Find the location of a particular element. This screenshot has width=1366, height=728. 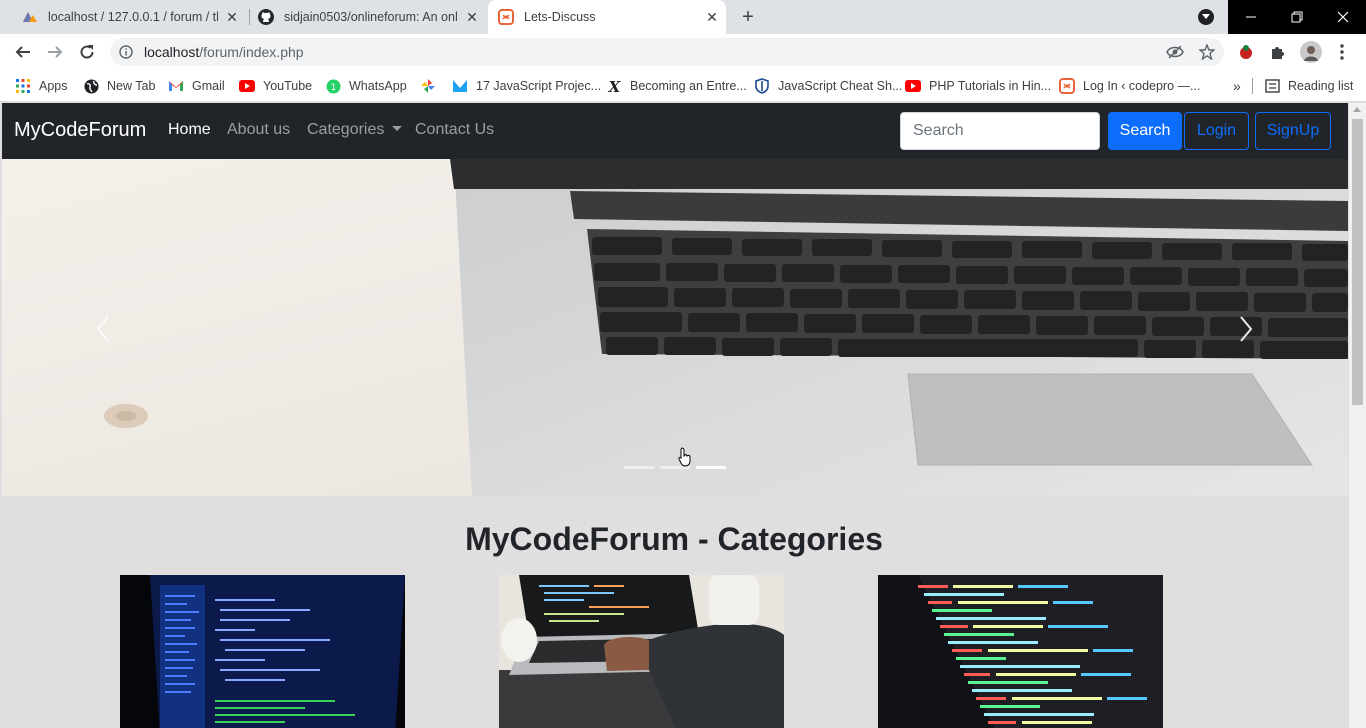

nav-home: Home is located at coordinates (189, 130).